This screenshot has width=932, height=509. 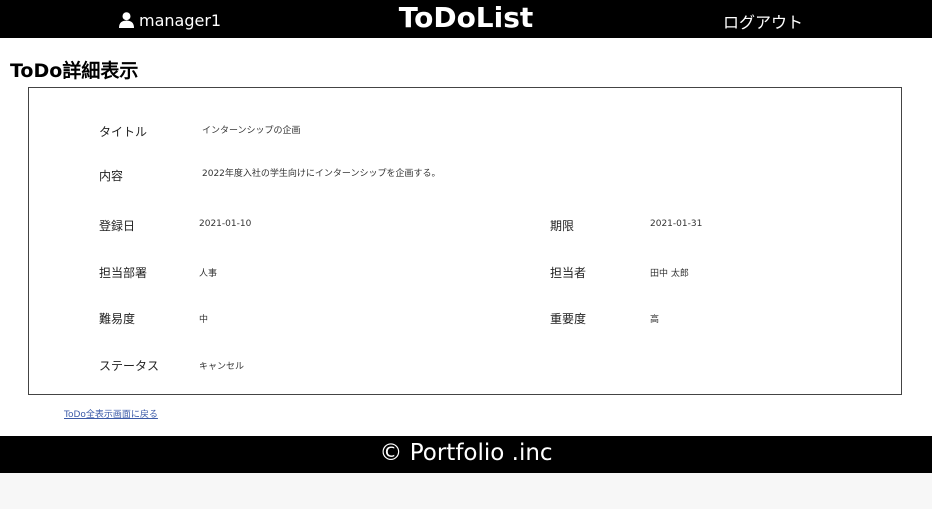 I want to click on app-brand-text: ToDoList, so click(x=466, y=17).